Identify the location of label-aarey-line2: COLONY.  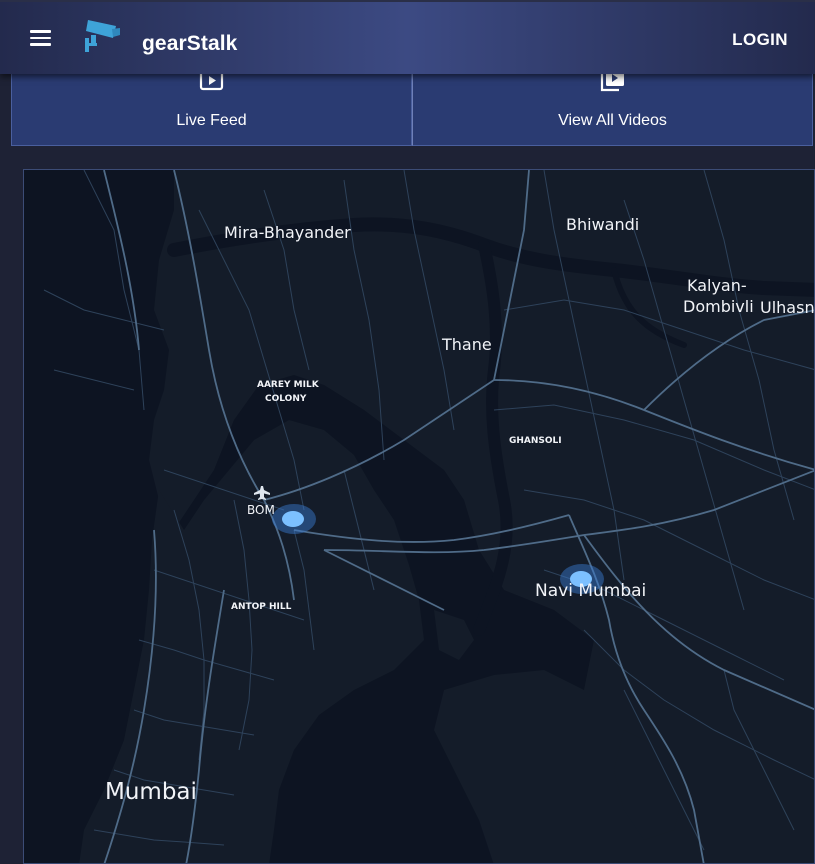
(286, 399).